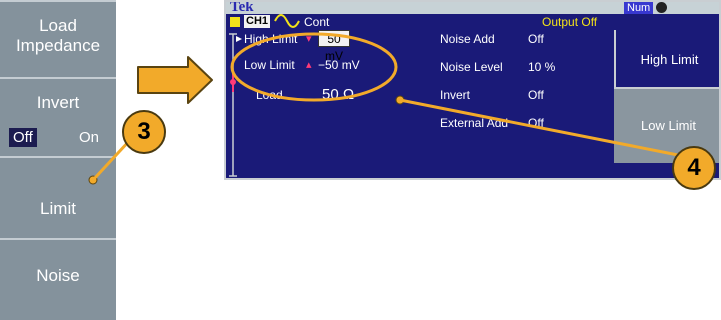 This screenshot has height=320, width=721. What do you see at coordinates (144, 132) in the screenshot?
I see `step-3-badge: 3` at bounding box center [144, 132].